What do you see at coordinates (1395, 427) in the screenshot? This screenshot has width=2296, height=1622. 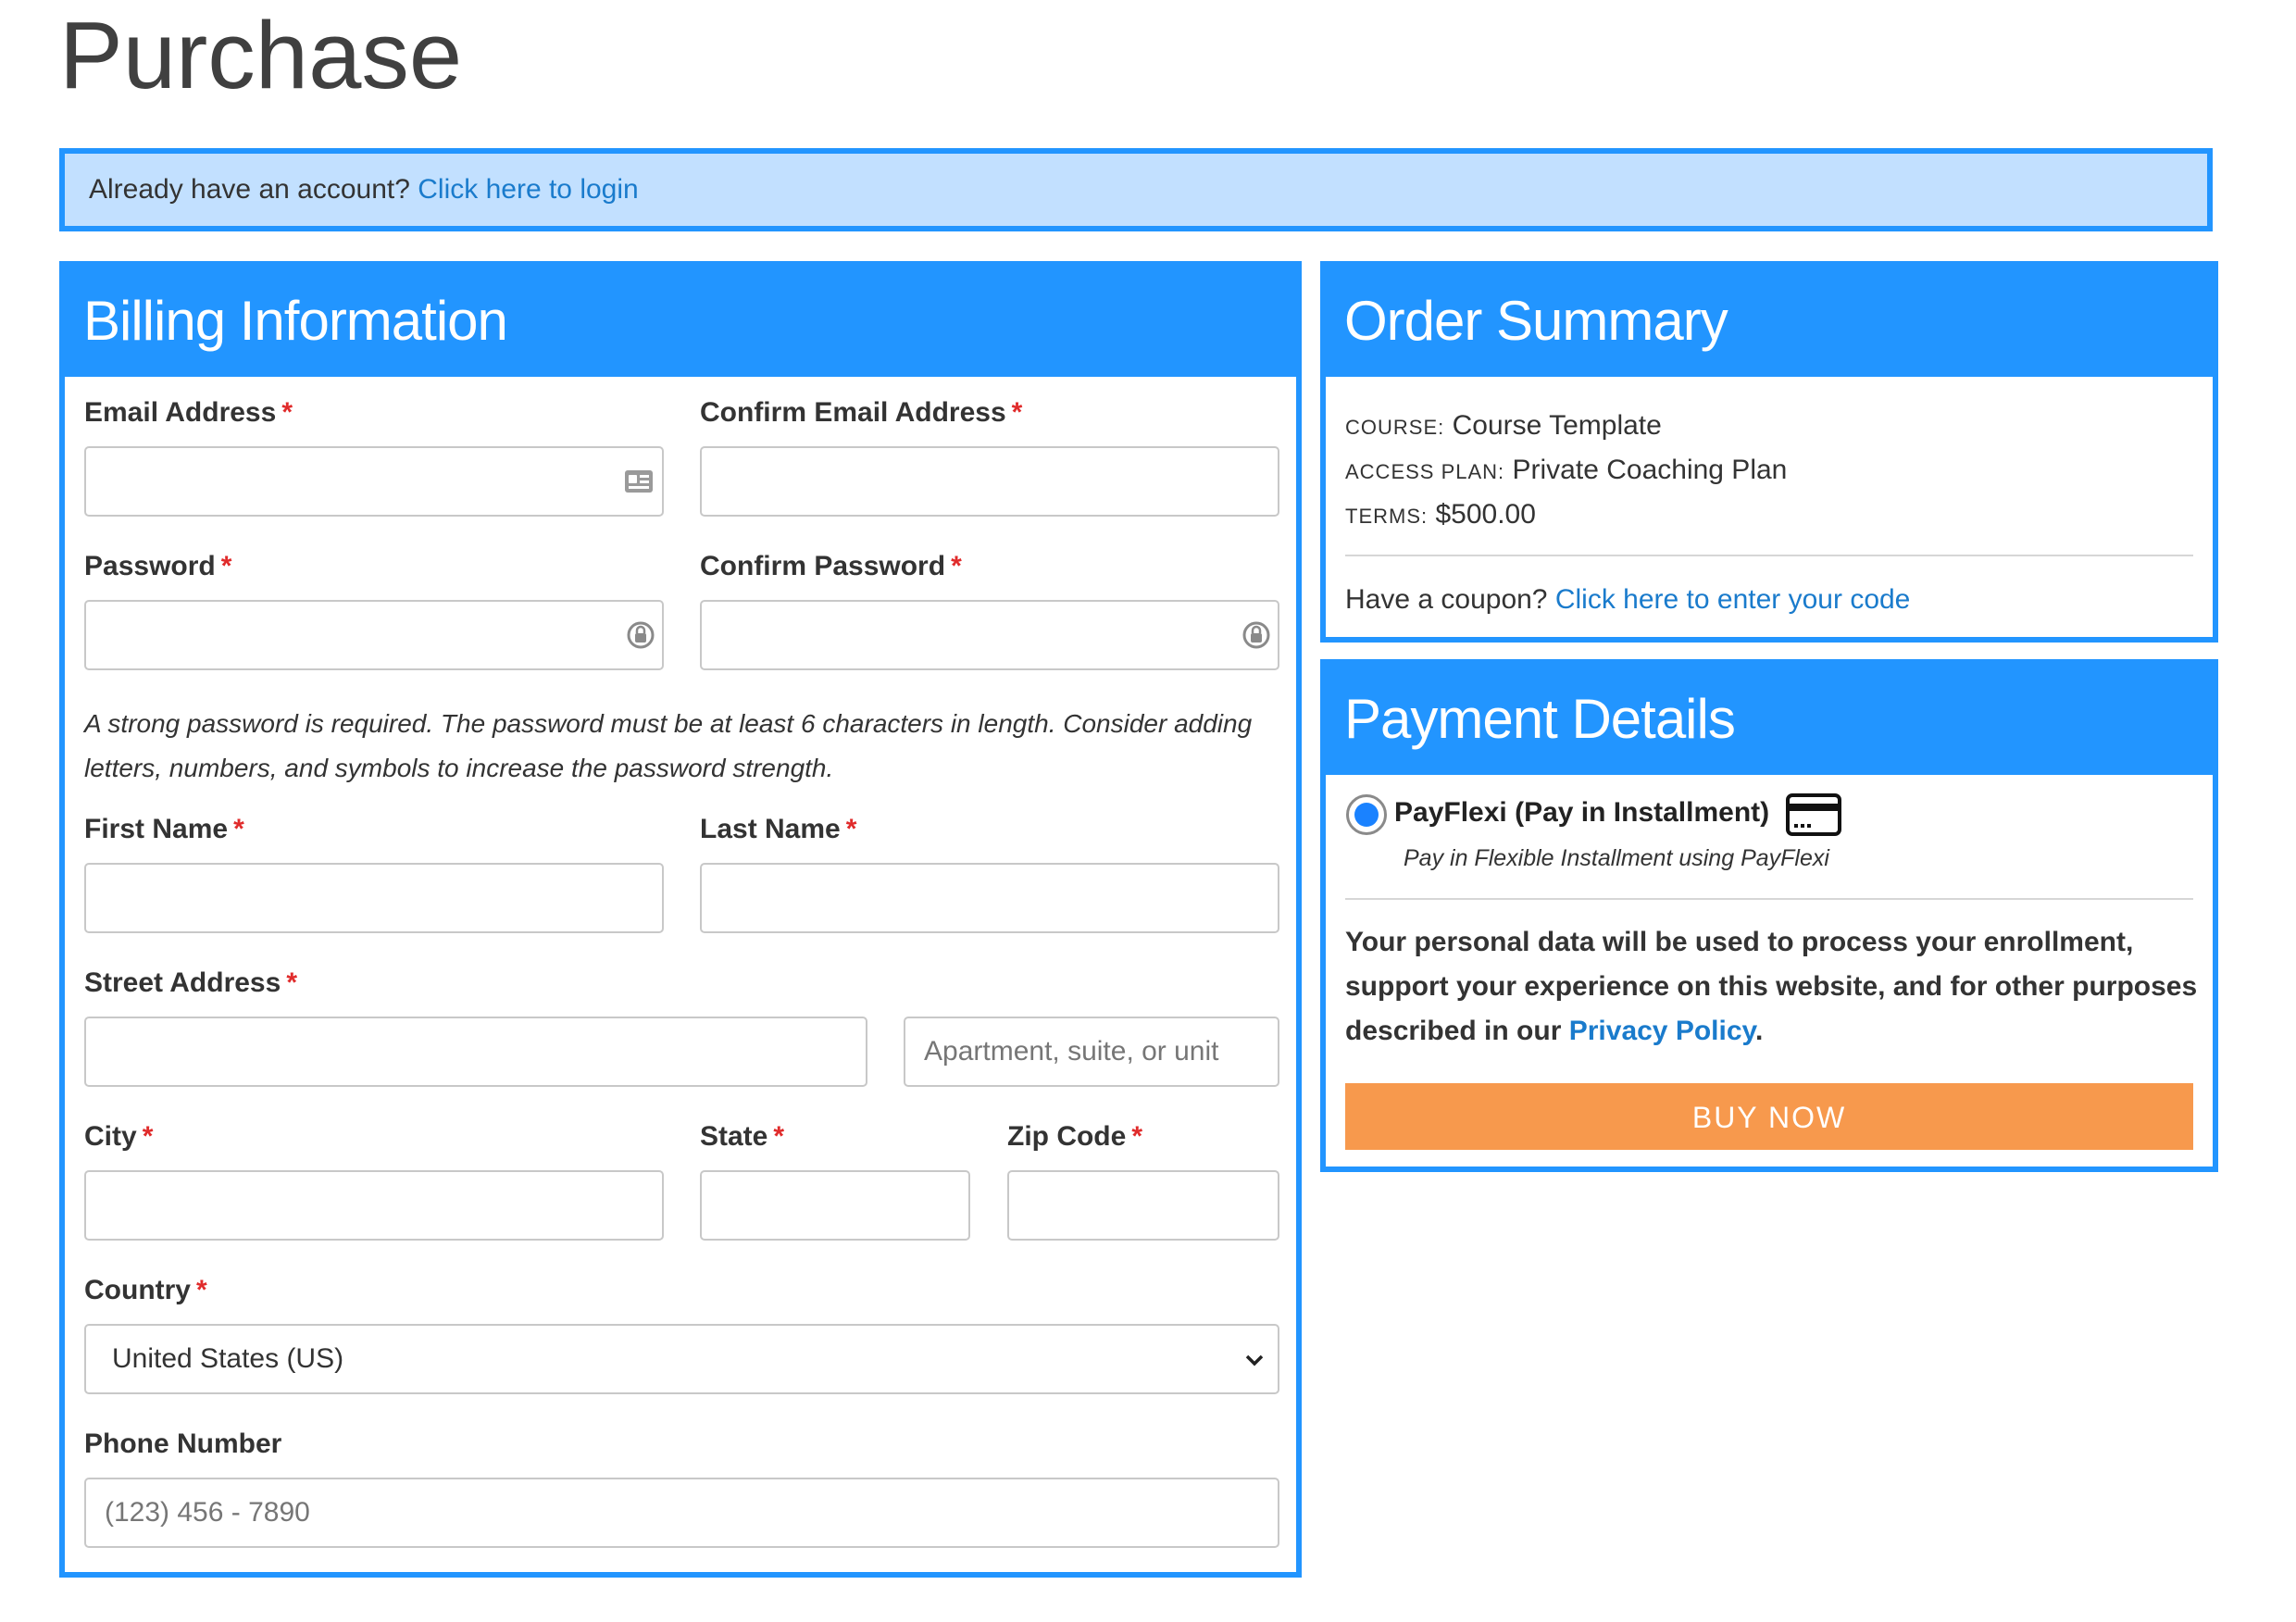 I see `course-label: Course:` at bounding box center [1395, 427].